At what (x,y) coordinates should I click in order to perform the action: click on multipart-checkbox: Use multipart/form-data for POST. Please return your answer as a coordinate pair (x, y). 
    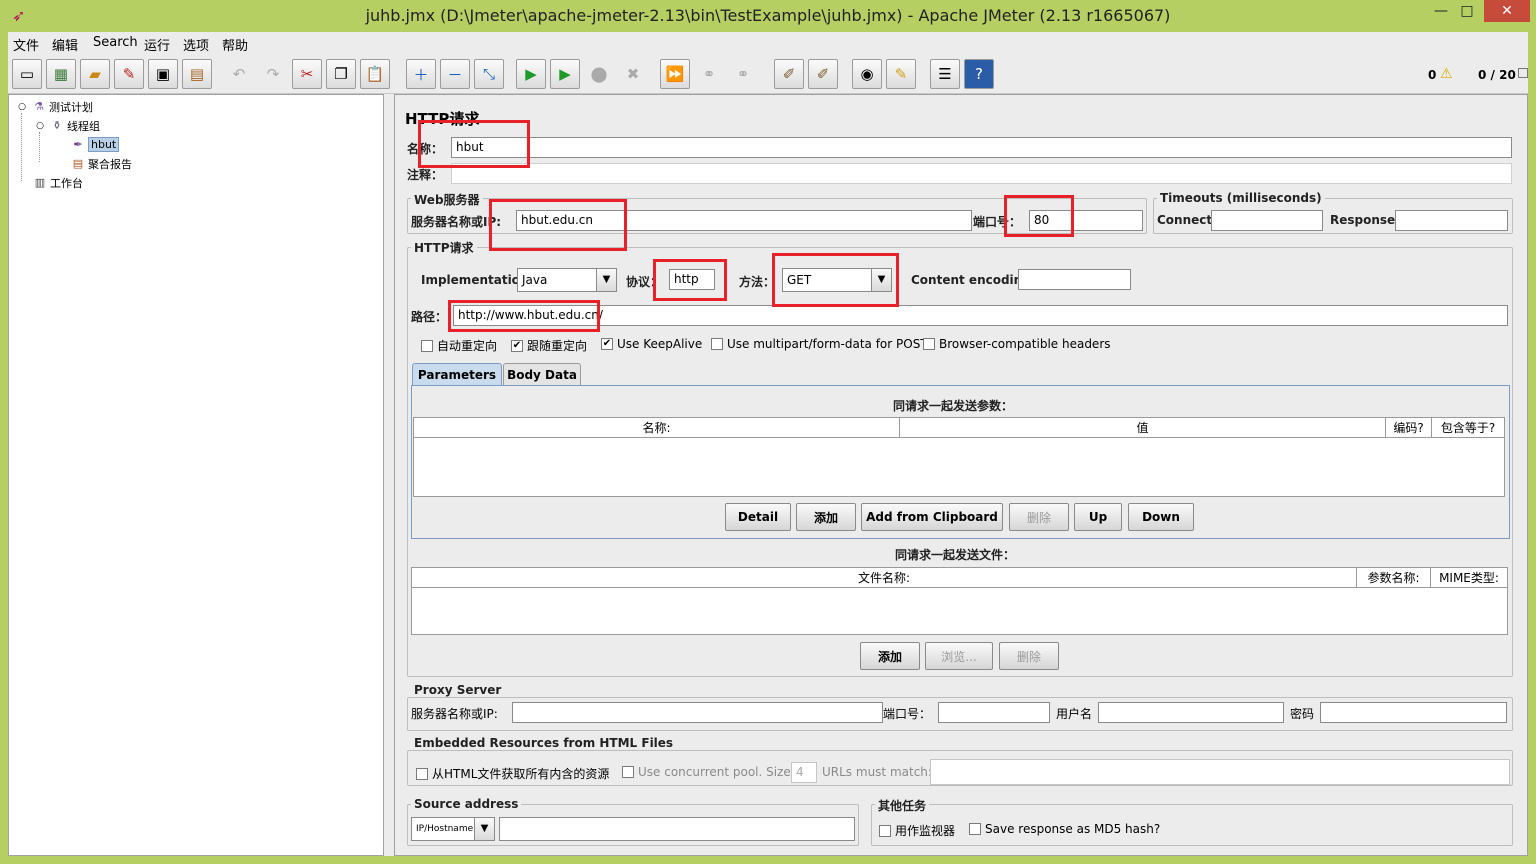
    Looking at the image, I should click on (819, 344).